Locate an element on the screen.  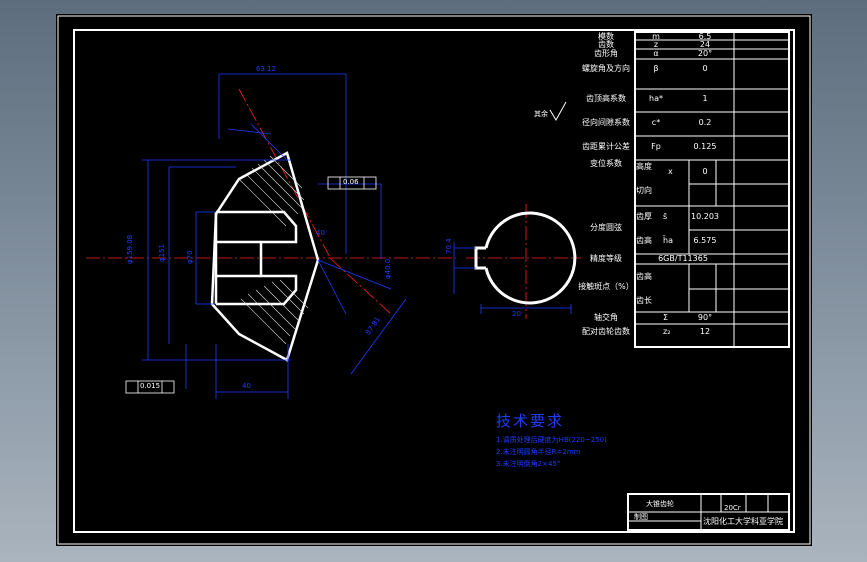
note-line: 1.调质处理后硬度为HB(220~250) is located at coordinates (551, 440).